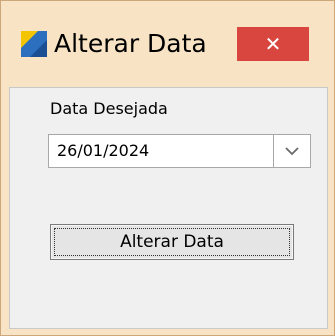 This screenshot has width=335, height=336. I want to click on alterar-data-button-label: Alterar Data, so click(172, 242).